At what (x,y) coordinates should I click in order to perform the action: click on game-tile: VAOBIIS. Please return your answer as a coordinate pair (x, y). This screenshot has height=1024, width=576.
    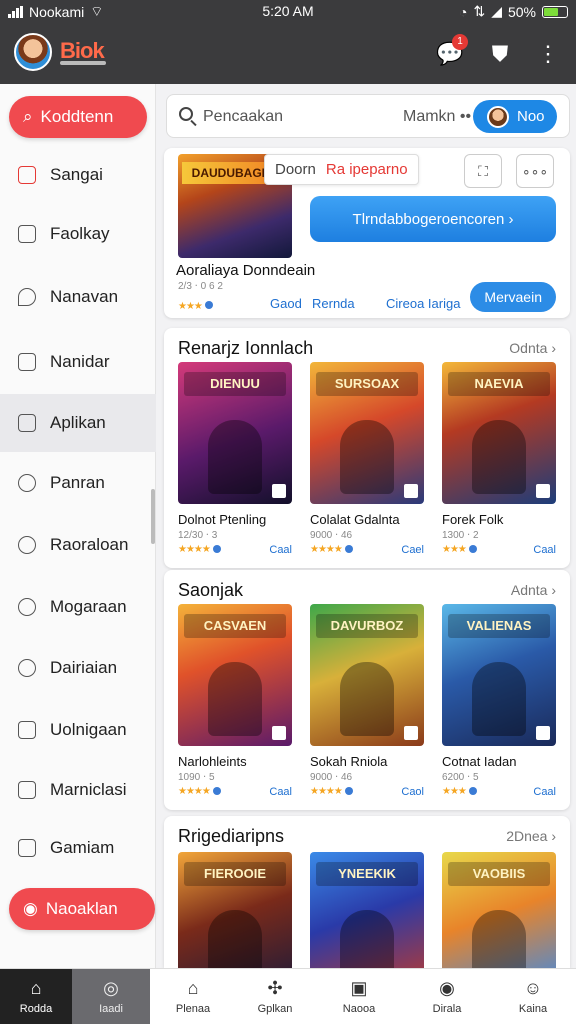
    Looking at the image, I should click on (499, 910).